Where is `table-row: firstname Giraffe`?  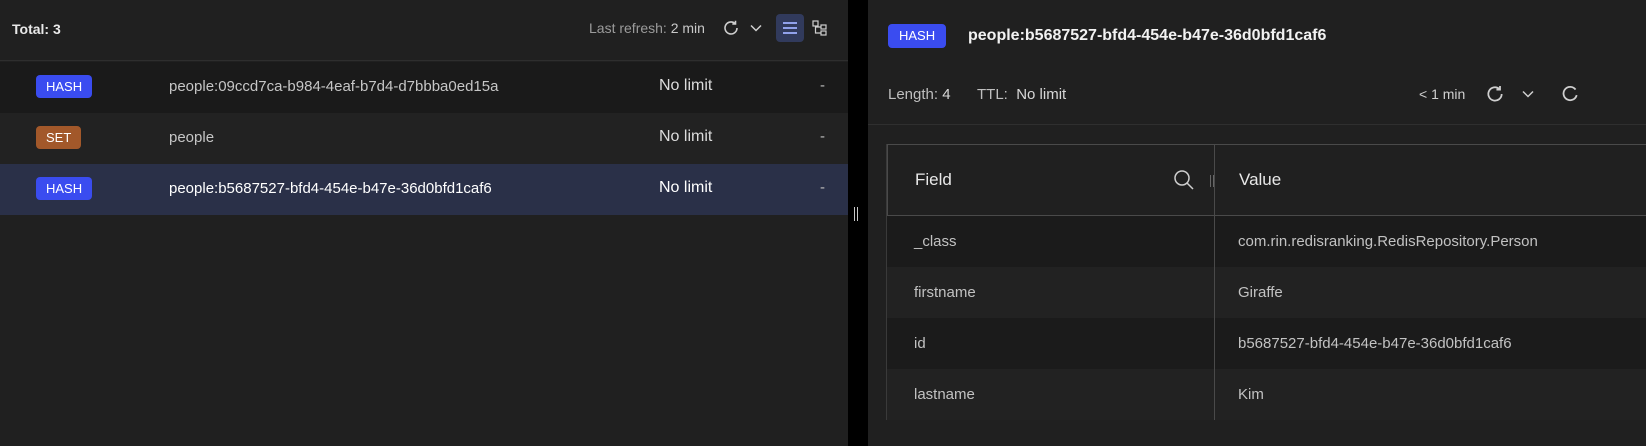
table-row: firstname Giraffe is located at coordinates (1266, 292).